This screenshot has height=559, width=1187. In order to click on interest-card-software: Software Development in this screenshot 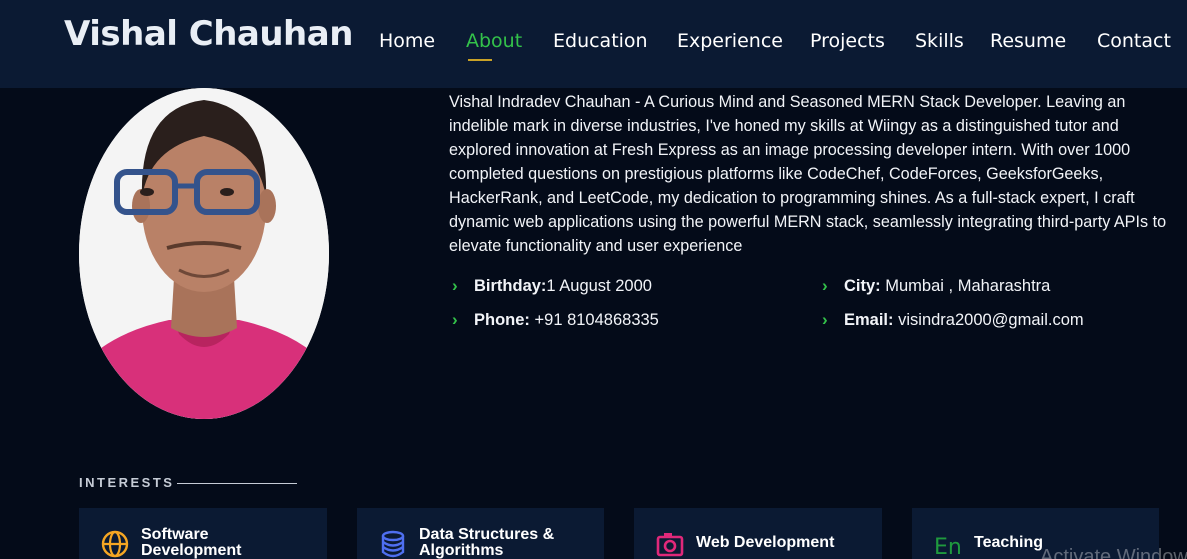, I will do `click(203, 533)`.